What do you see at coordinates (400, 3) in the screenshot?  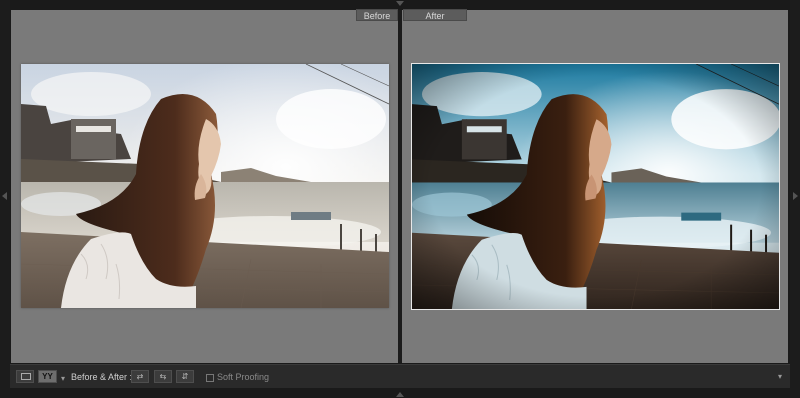 I see `expand-top-panel-icon` at bounding box center [400, 3].